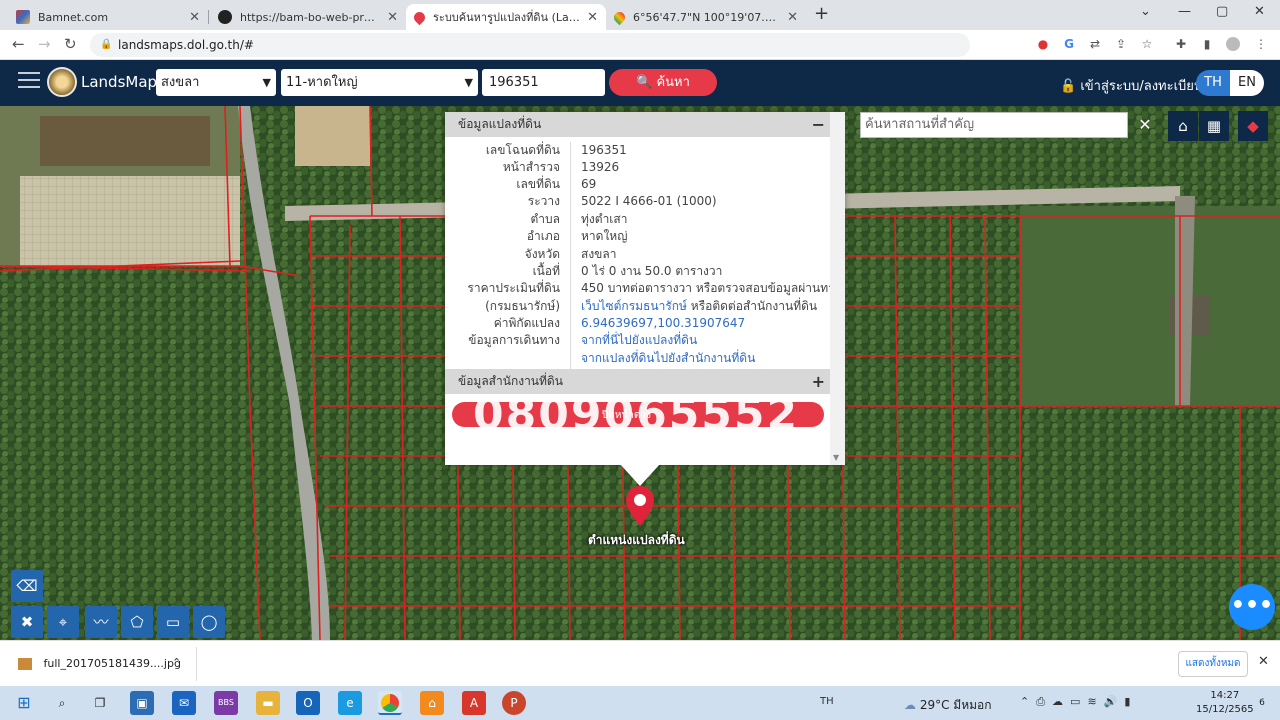  I want to click on notification-icon: 6, so click(1262, 703).